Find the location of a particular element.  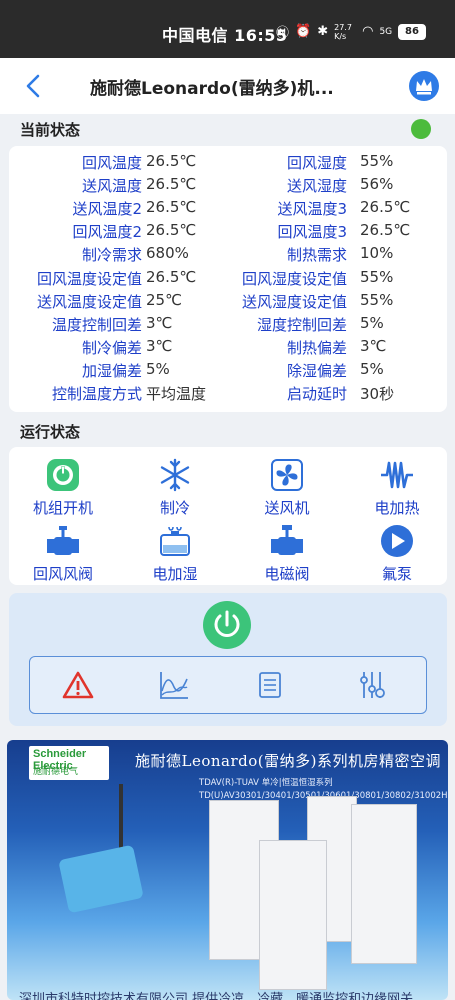

run-status-card: 机组开机 制冷 送风机 电加热 回风风阀 电加湿 电磁阀 氟泵 is located at coordinates (228, 516).